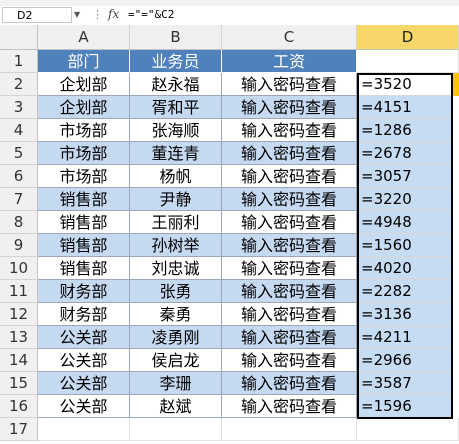  Describe the element at coordinates (176, 107) in the screenshot. I see `table-cell-name: 胥和平` at that location.